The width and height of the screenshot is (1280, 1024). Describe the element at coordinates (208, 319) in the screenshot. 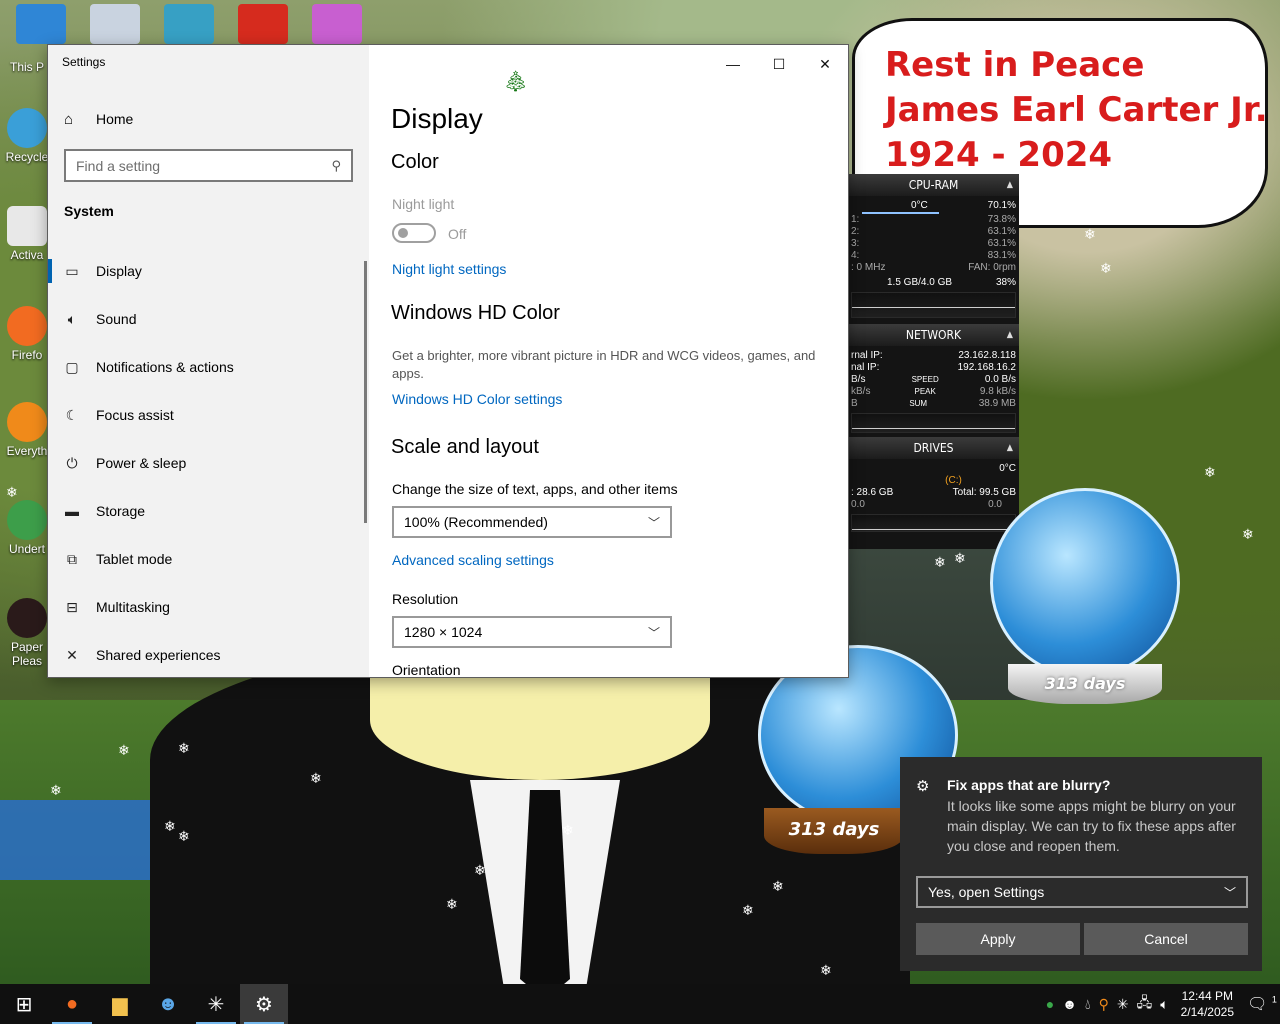

I see `nav-item-sound: 🔈︎ Sound` at that location.